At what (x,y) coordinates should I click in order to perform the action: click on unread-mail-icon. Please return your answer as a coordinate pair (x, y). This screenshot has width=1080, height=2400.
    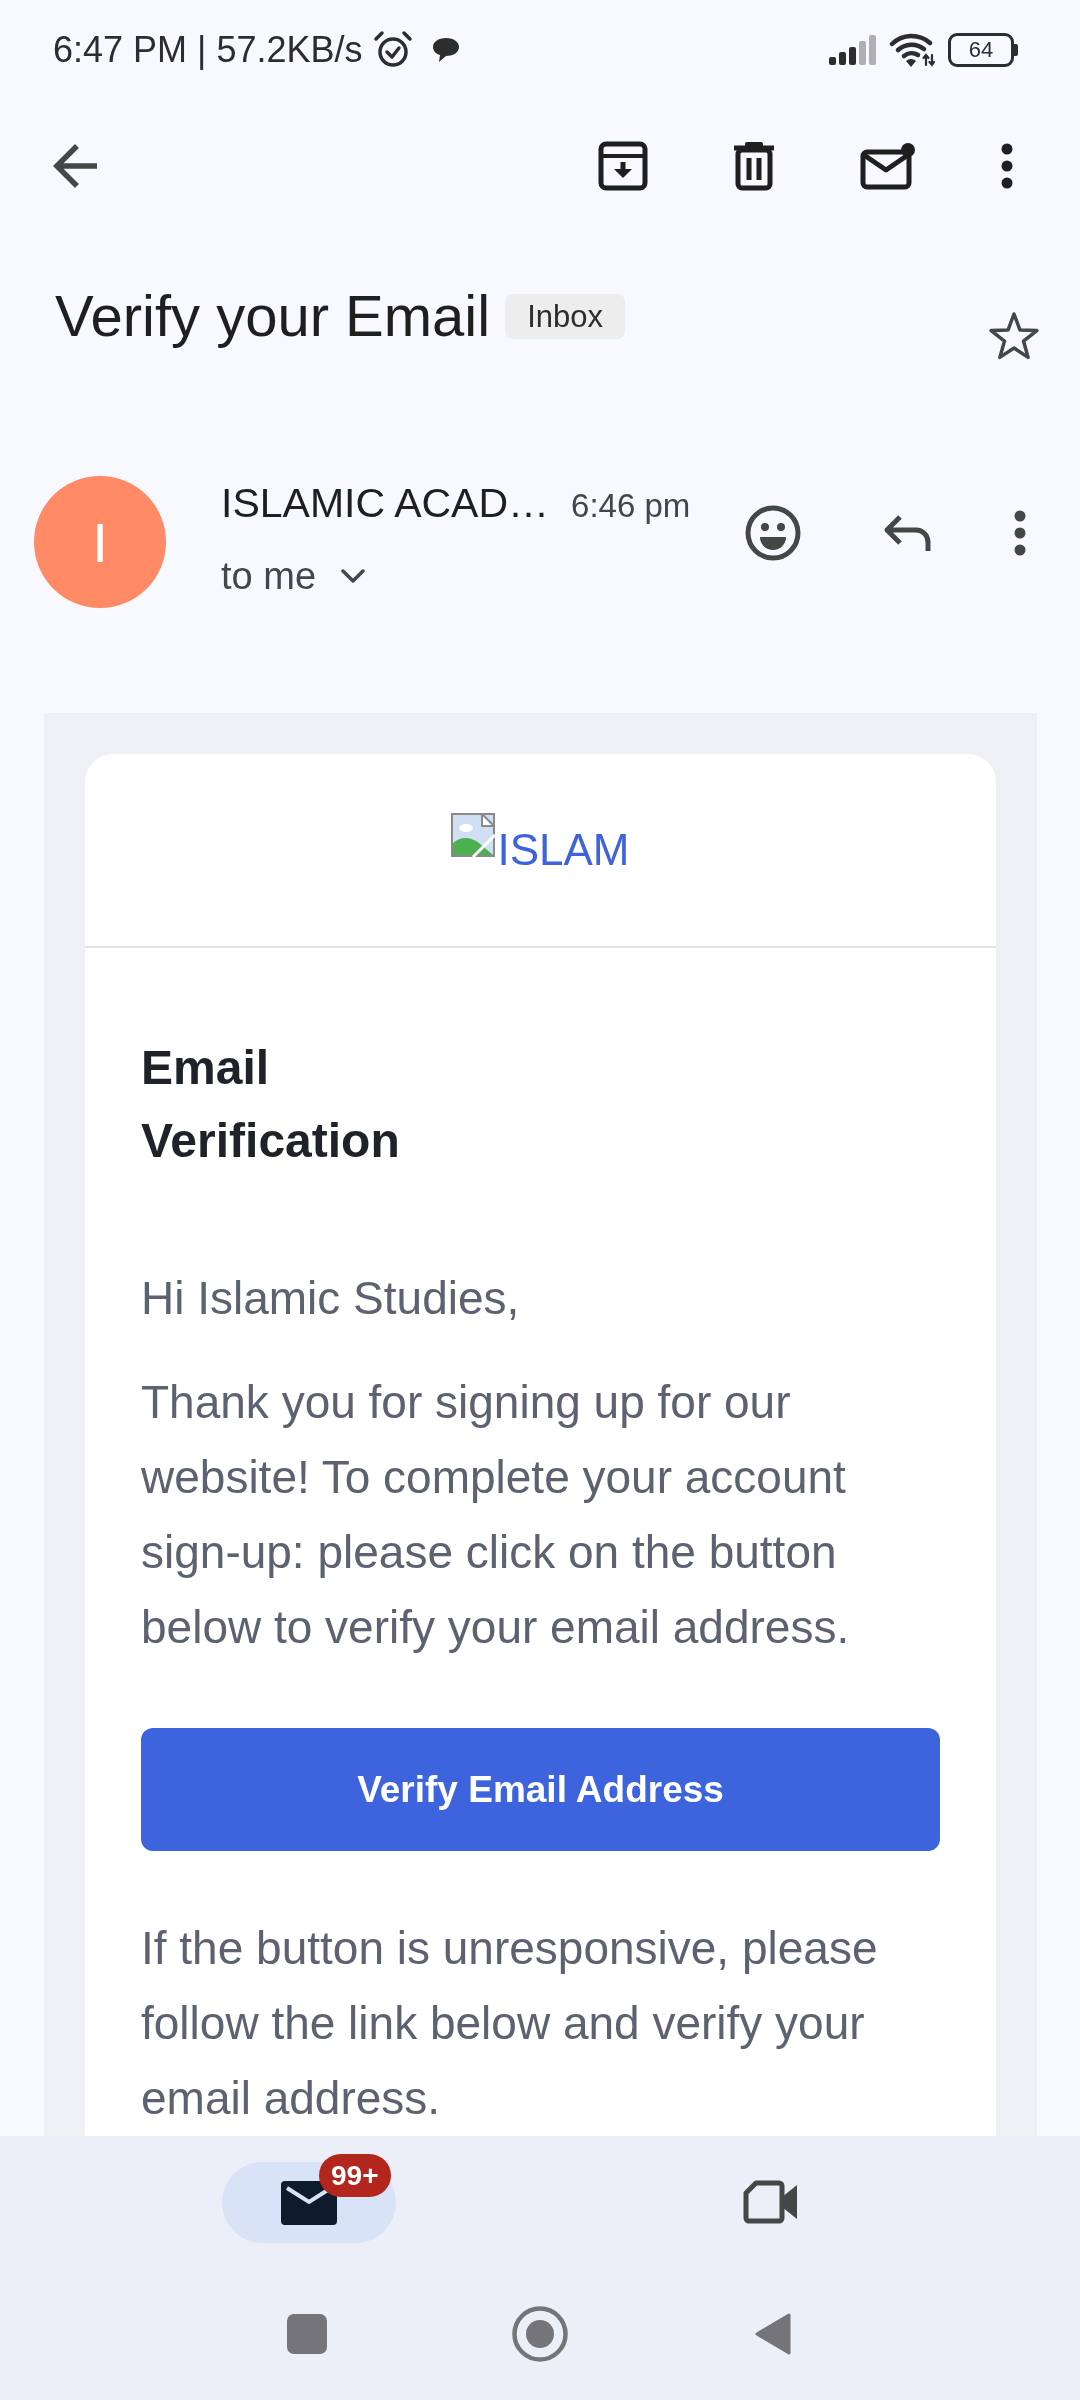
    Looking at the image, I should click on (888, 166).